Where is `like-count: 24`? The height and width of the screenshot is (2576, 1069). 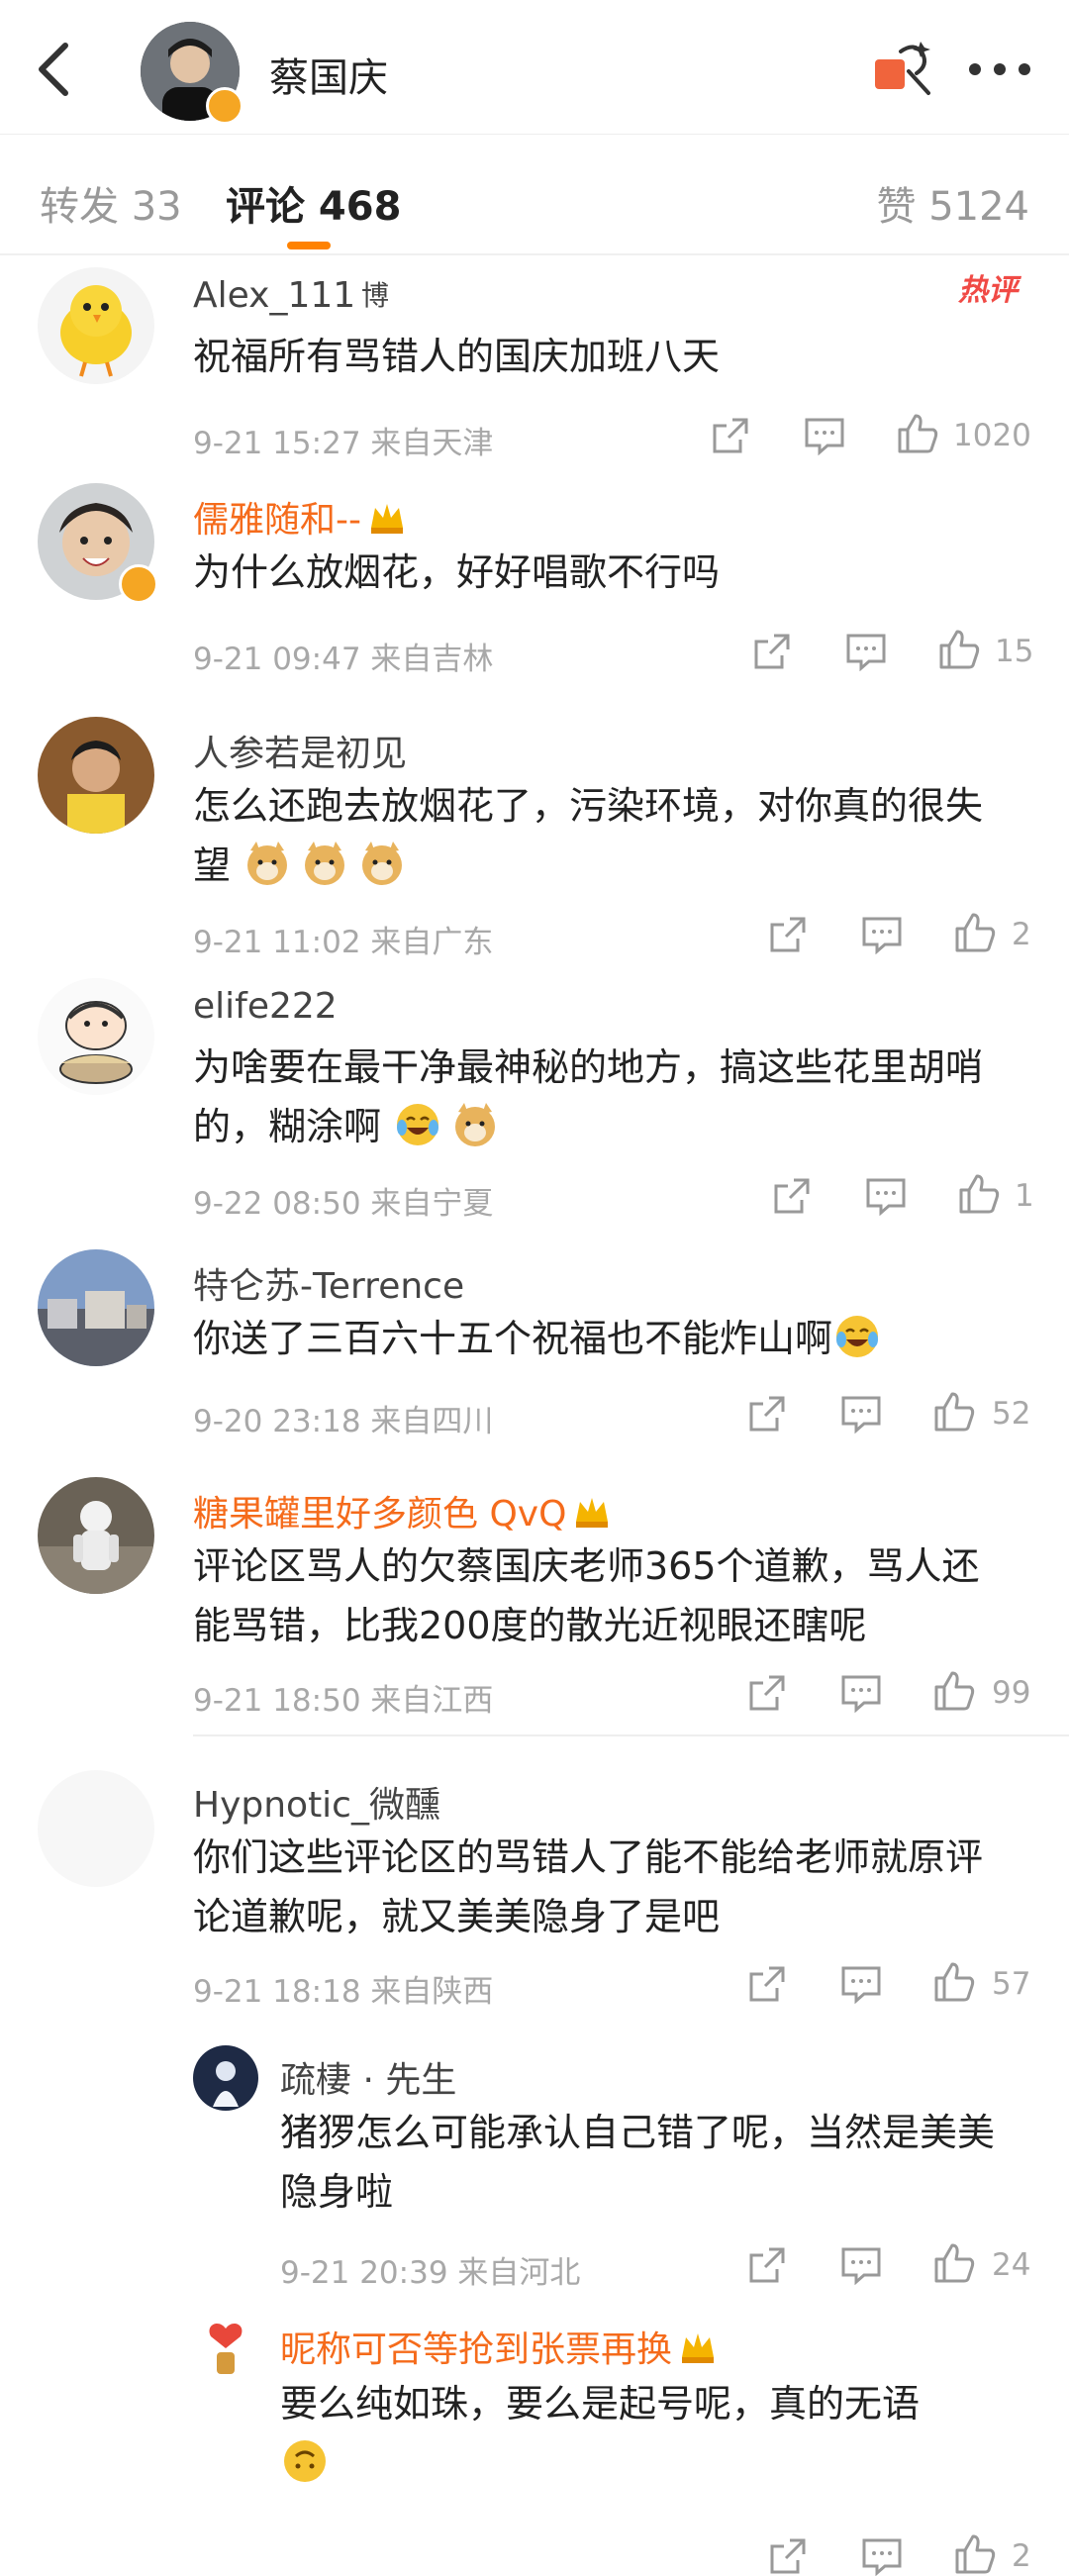
like-count: 24 is located at coordinates (1011, 2265).